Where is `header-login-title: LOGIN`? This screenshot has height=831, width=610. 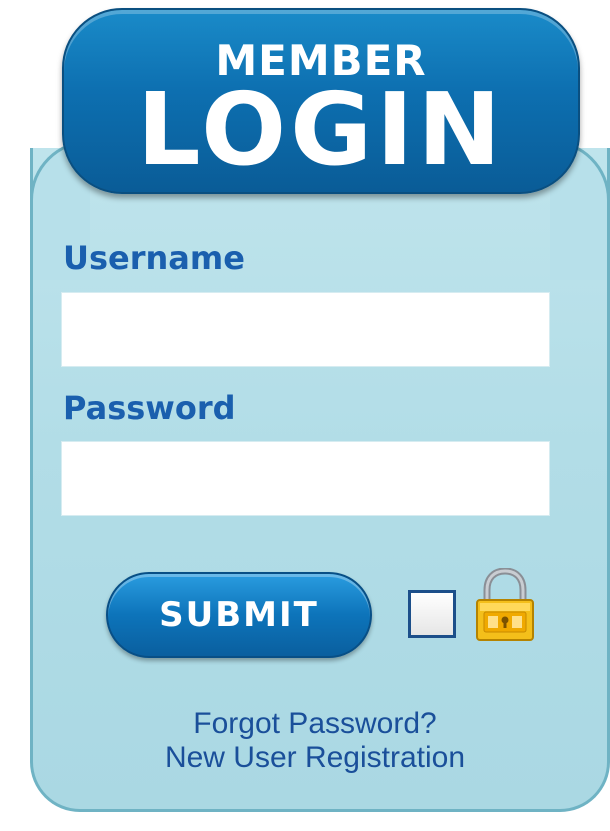 header-login-title: LOGIN is located at coordinates (321, 129).